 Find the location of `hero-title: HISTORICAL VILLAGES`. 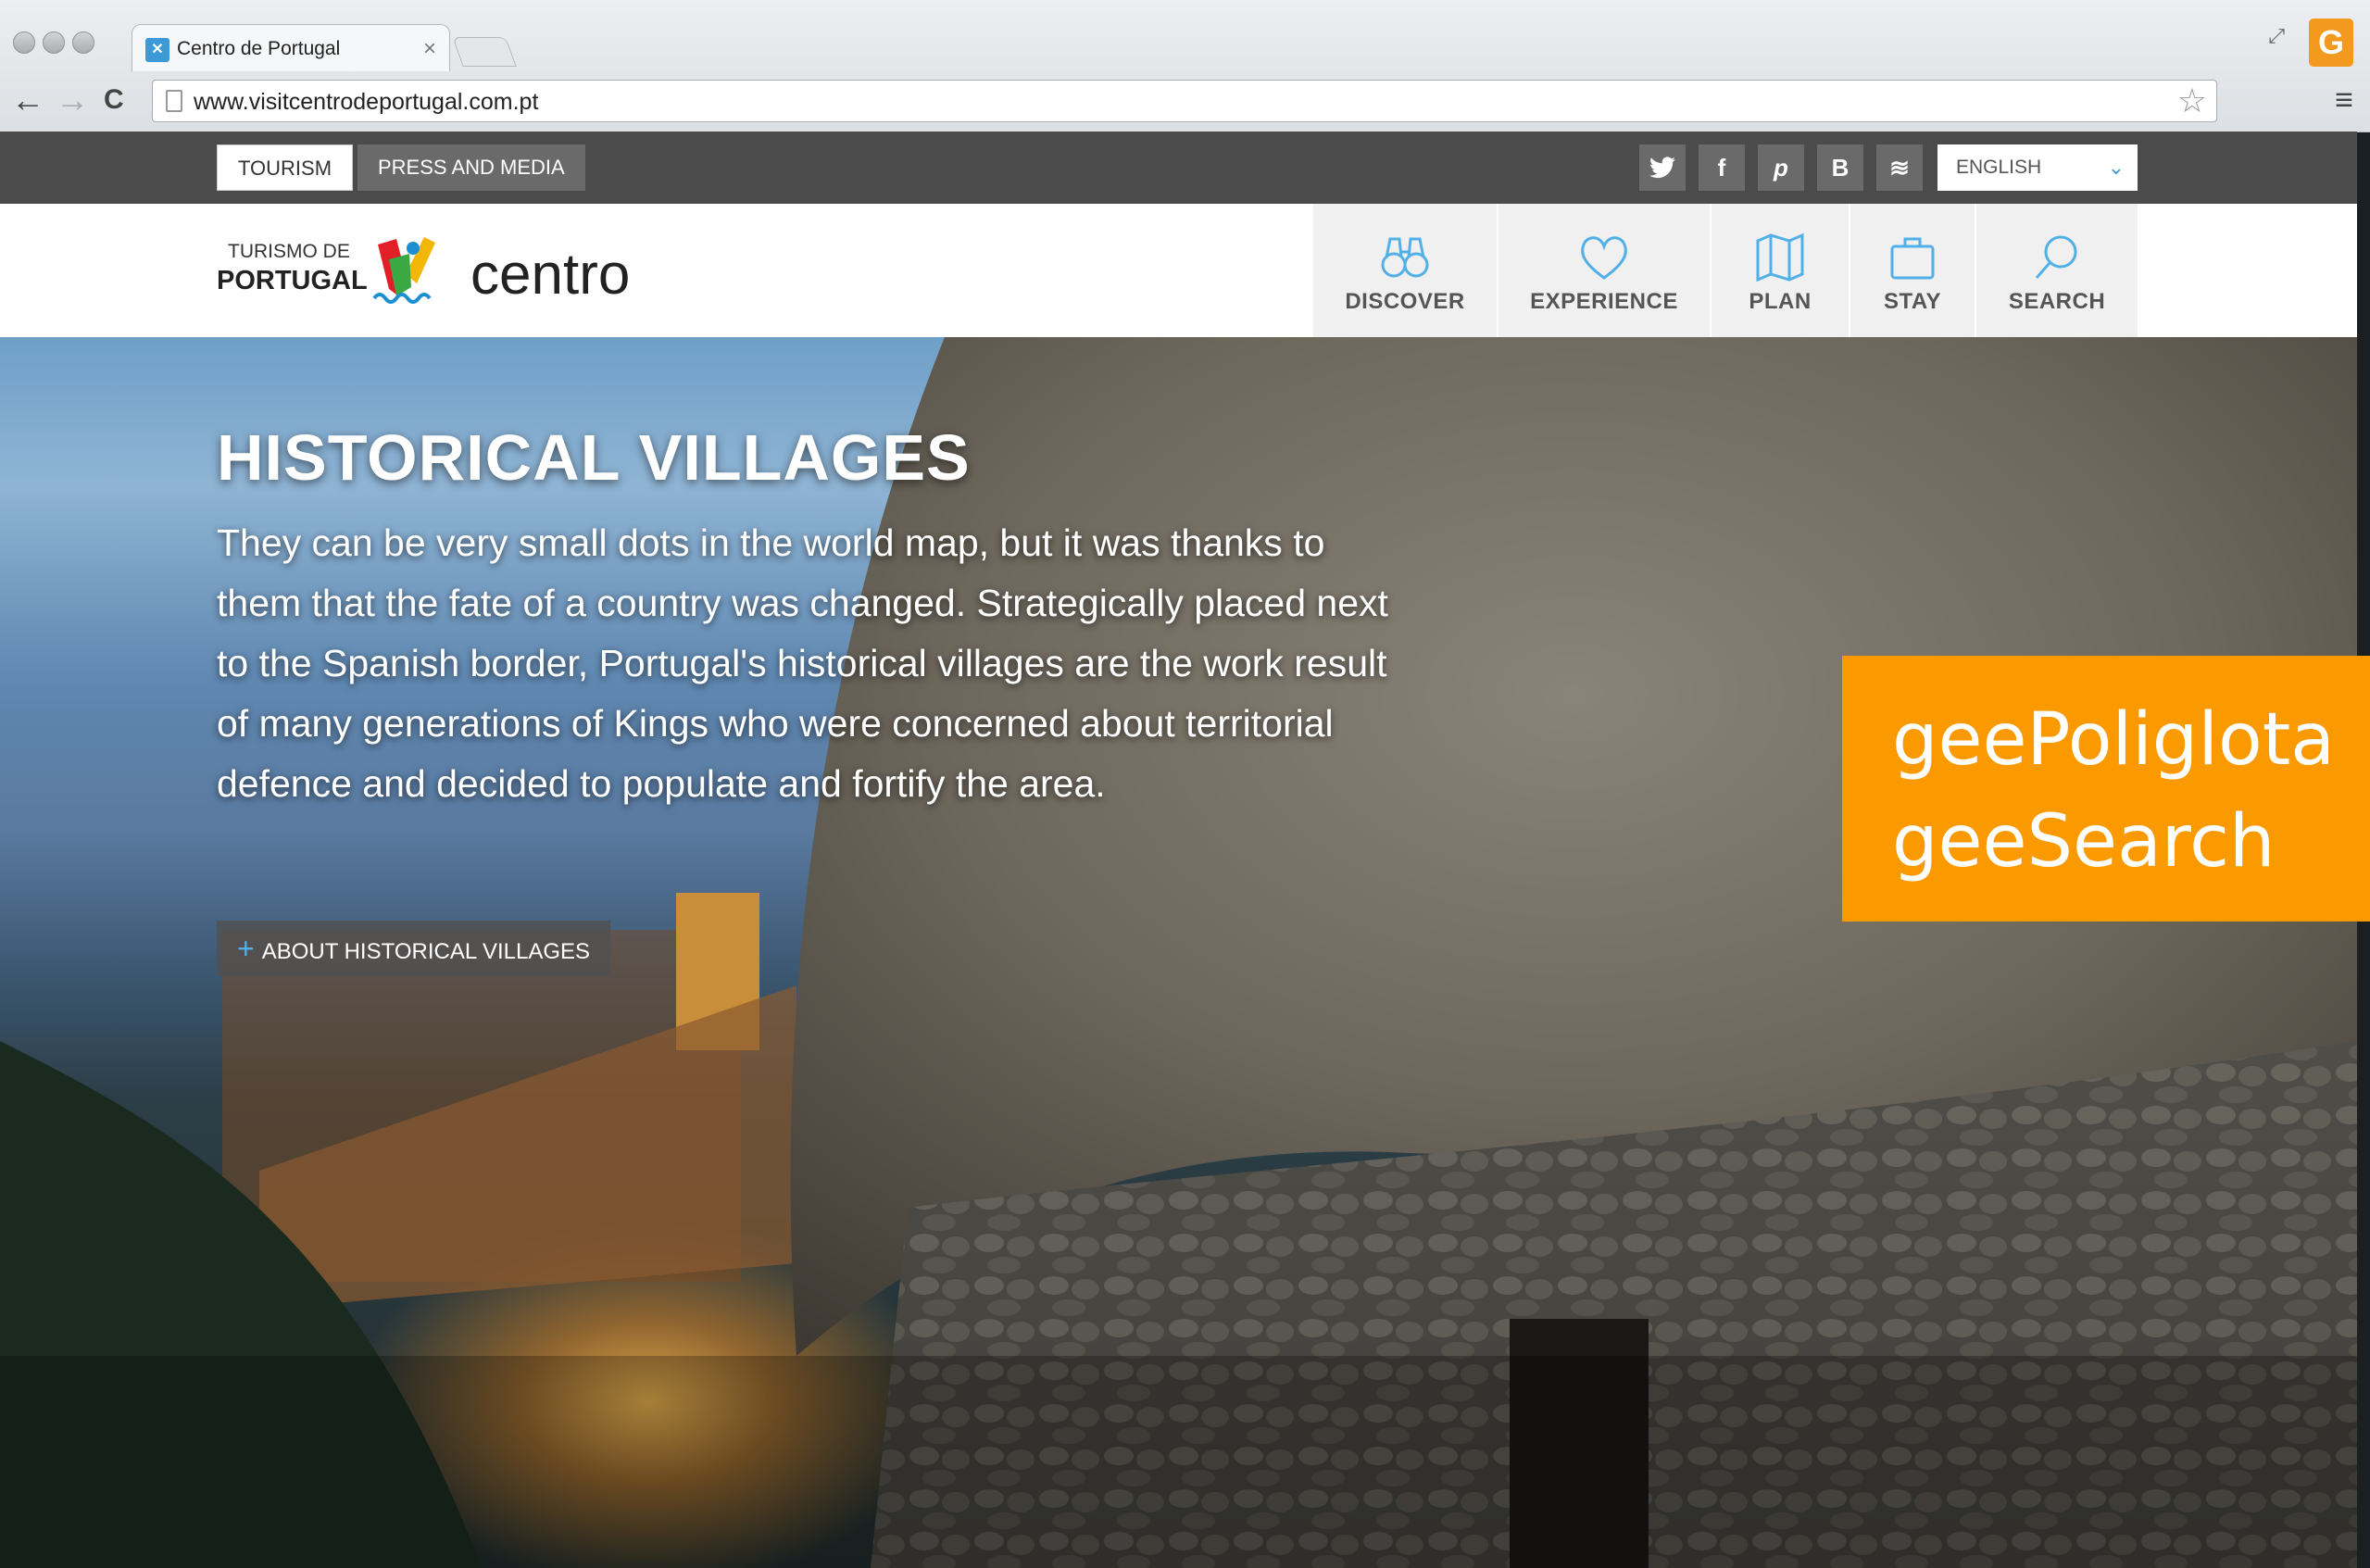

hero-title: HISTORICAL VILLAGES is located at coordinates (594, 458).